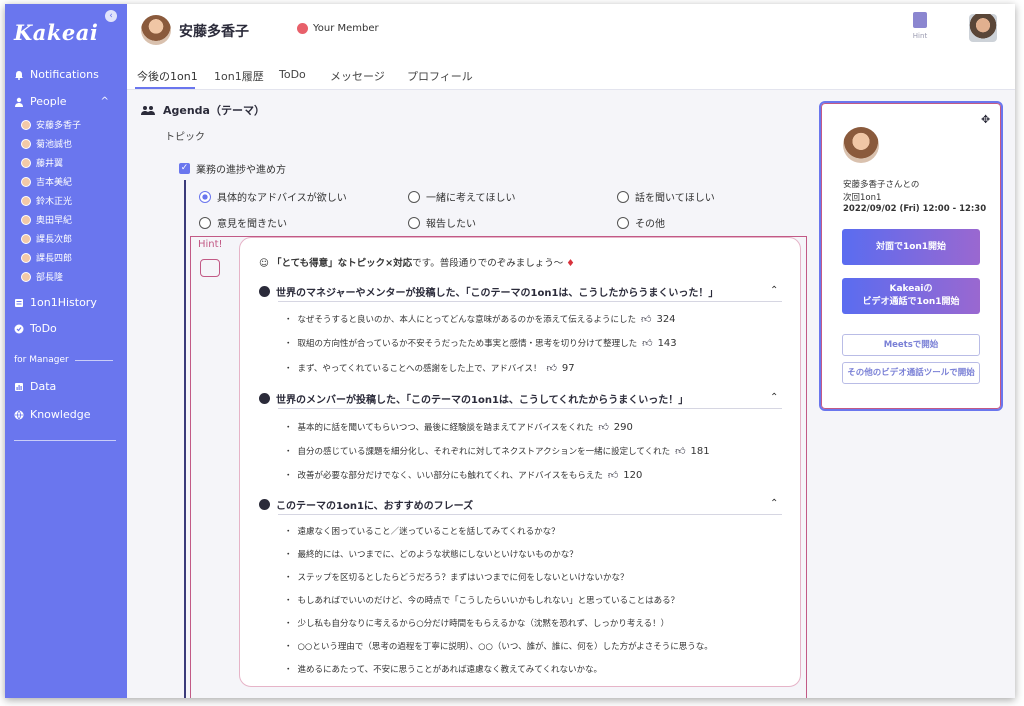 The image size is (1024, 706). What do you see at coordinates (641, 222) in the screenshot?
I see `radio-option: その他` at bounding box center [641, 222].